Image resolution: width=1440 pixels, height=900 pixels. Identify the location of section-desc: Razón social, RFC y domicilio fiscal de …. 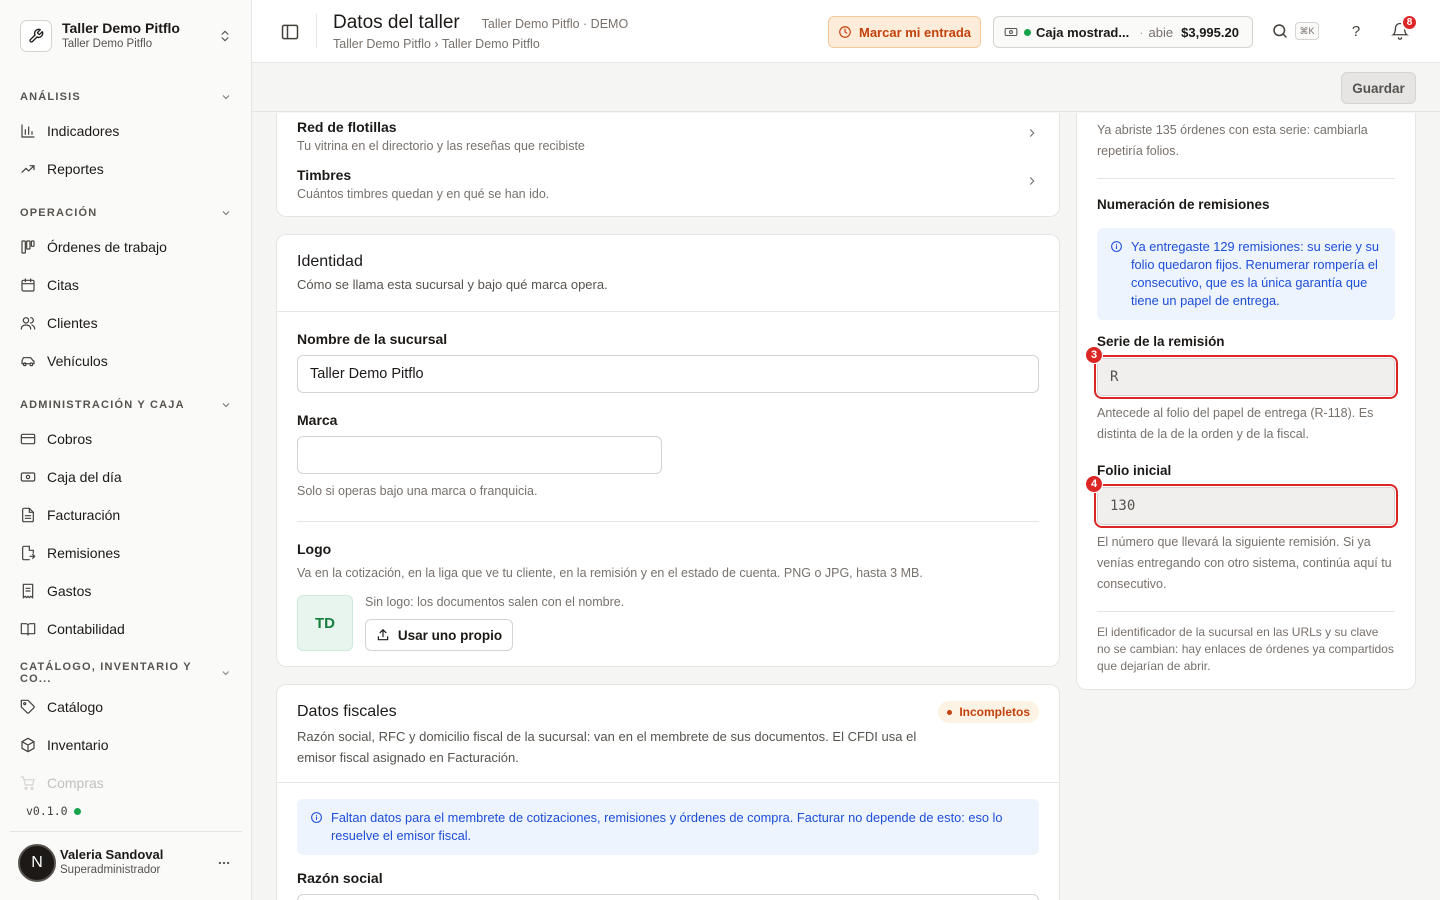
(607, 747).